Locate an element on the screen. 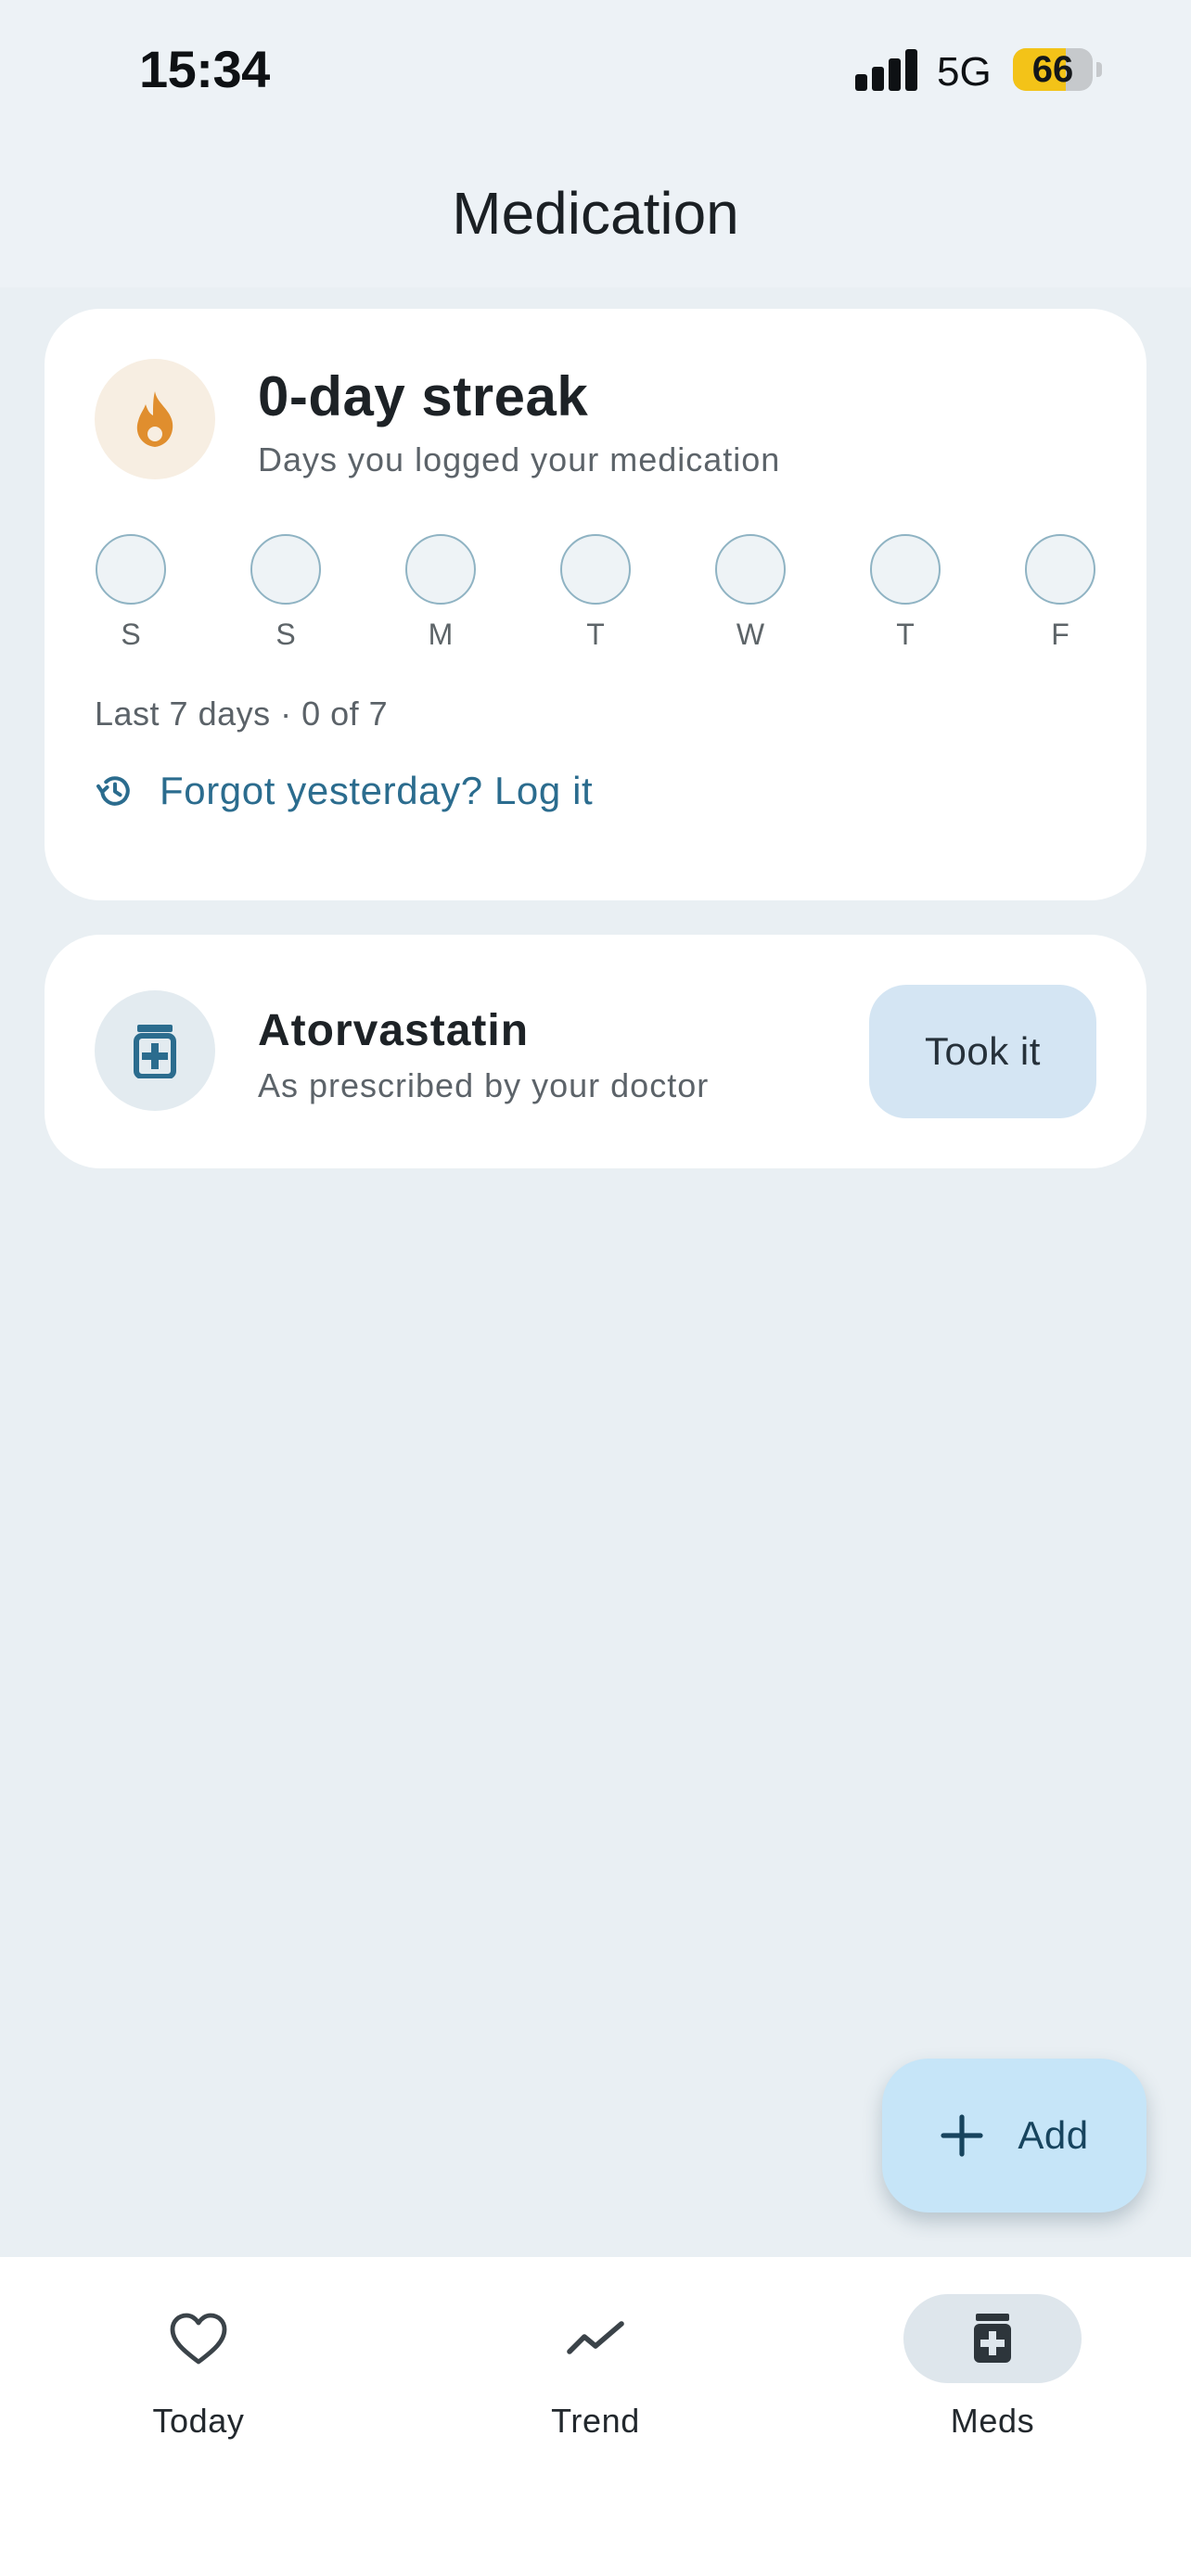 Image resolution: width=1191 pixels, height=2576 pixels. days-row: S S M T W T F is located at coordinates (595, 595).